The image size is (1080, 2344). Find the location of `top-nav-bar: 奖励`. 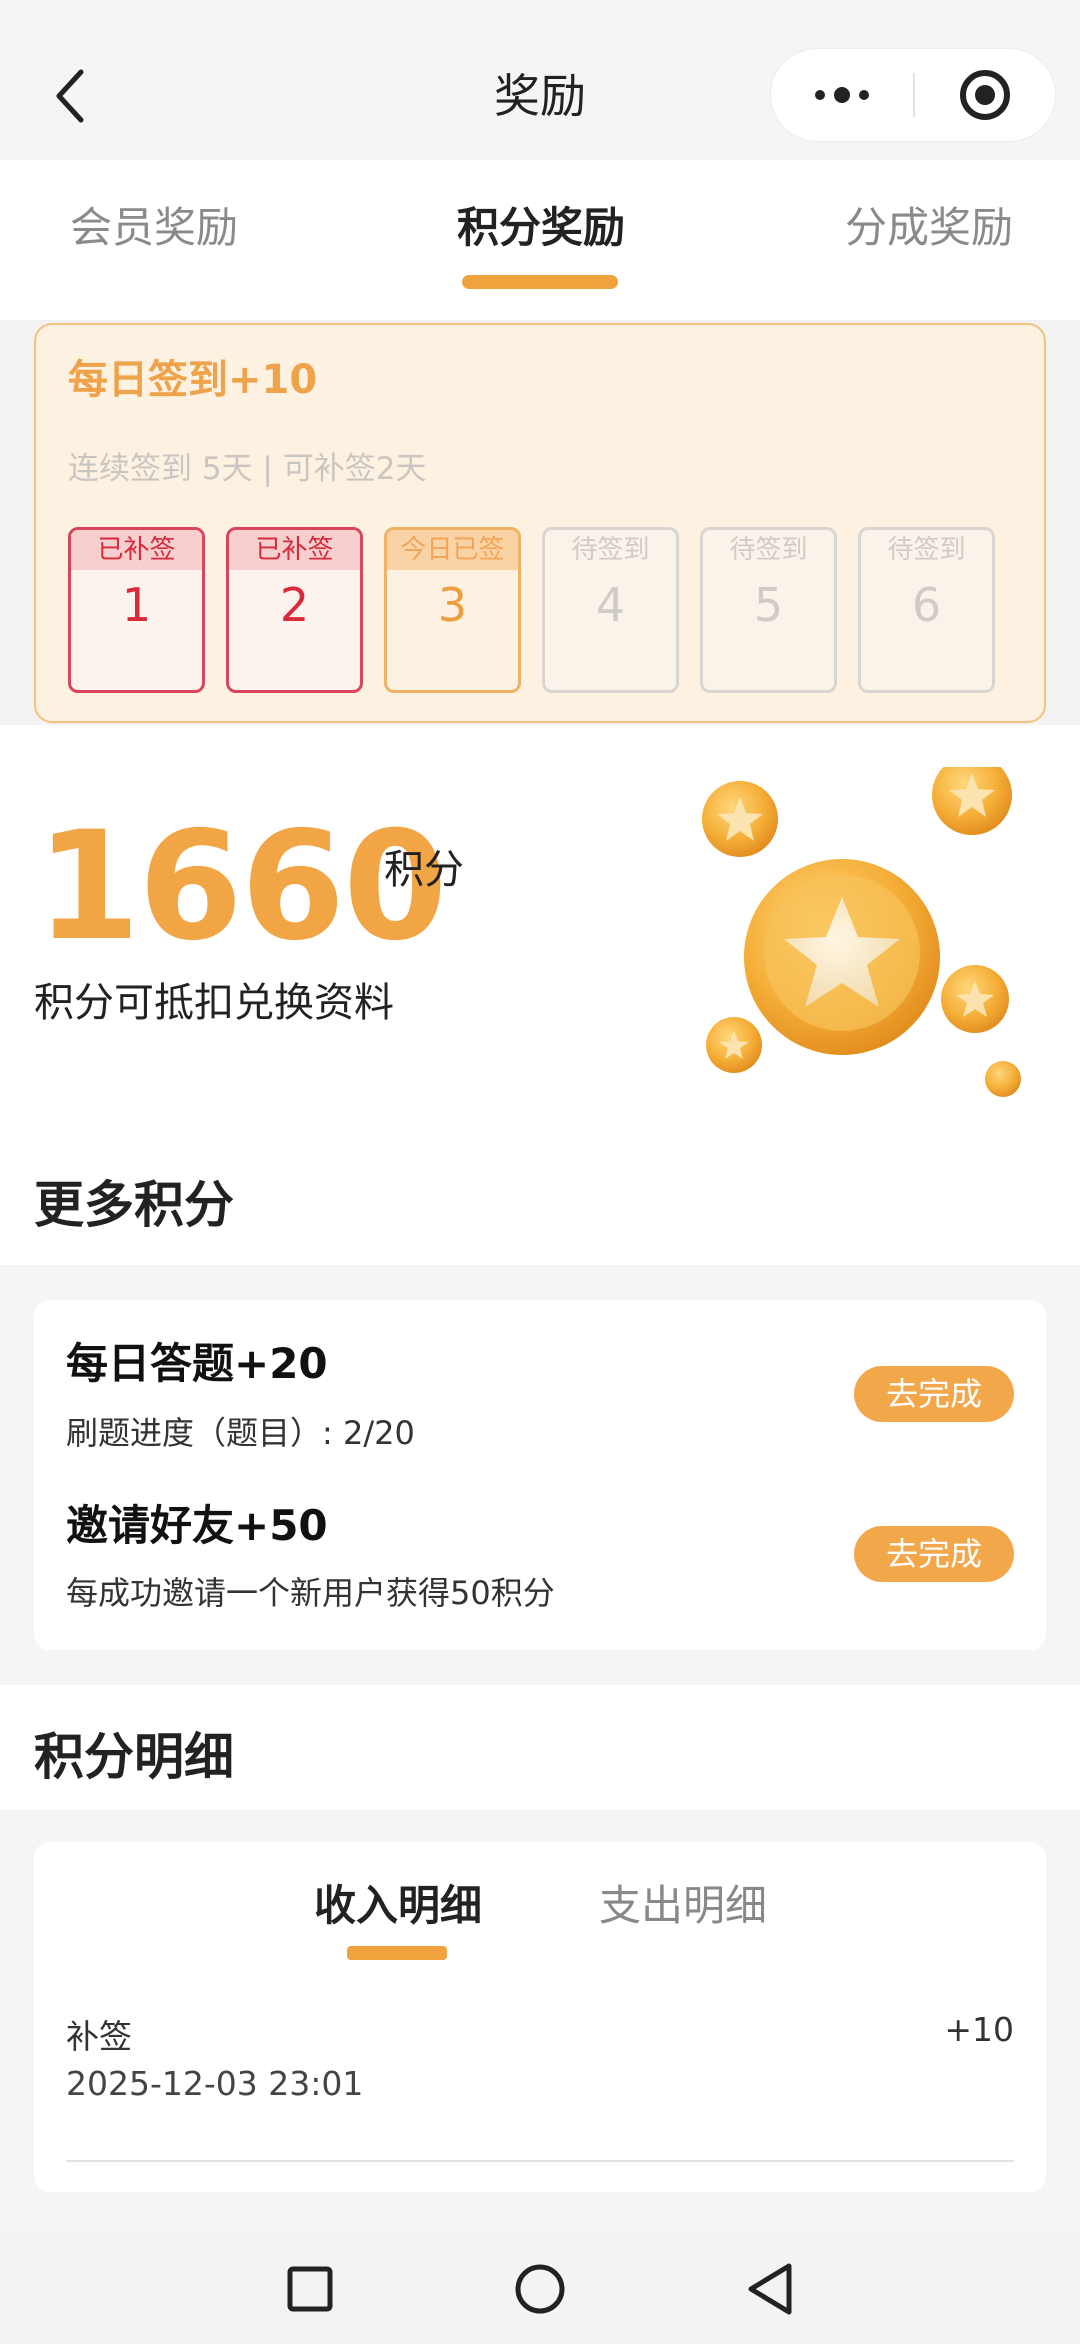

top-nav-bar: 奖励 is located at coordinates (540, 80).